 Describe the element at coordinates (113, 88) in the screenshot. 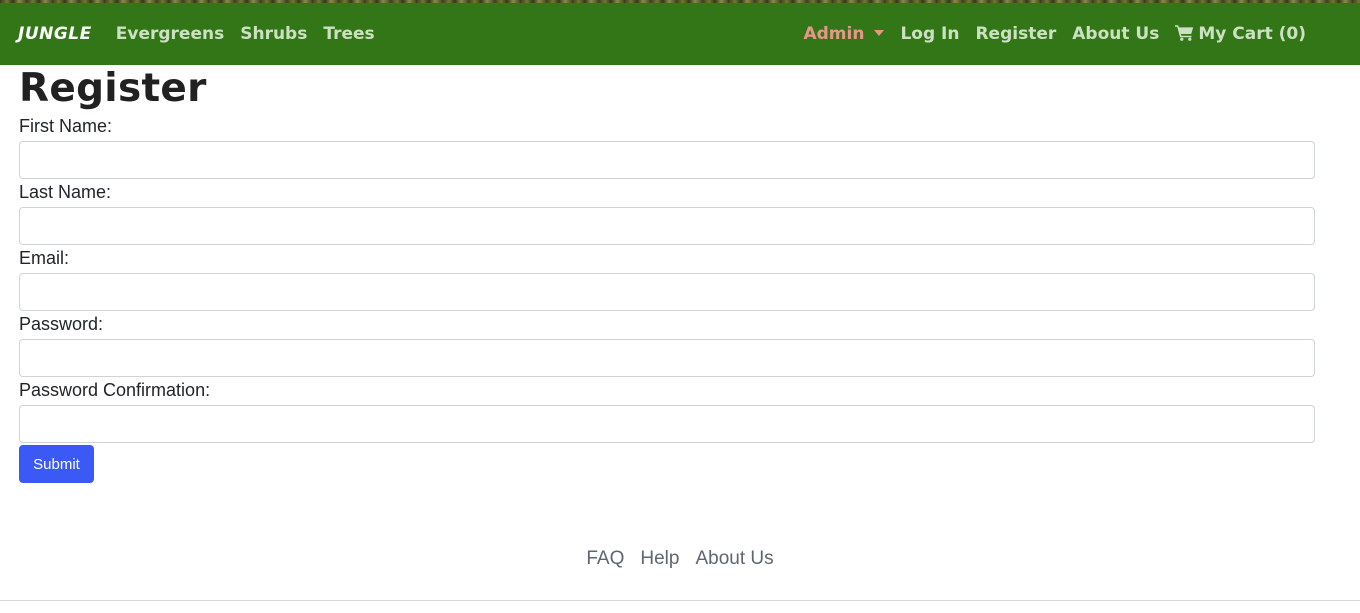

I see `page-title: Register` at that location.